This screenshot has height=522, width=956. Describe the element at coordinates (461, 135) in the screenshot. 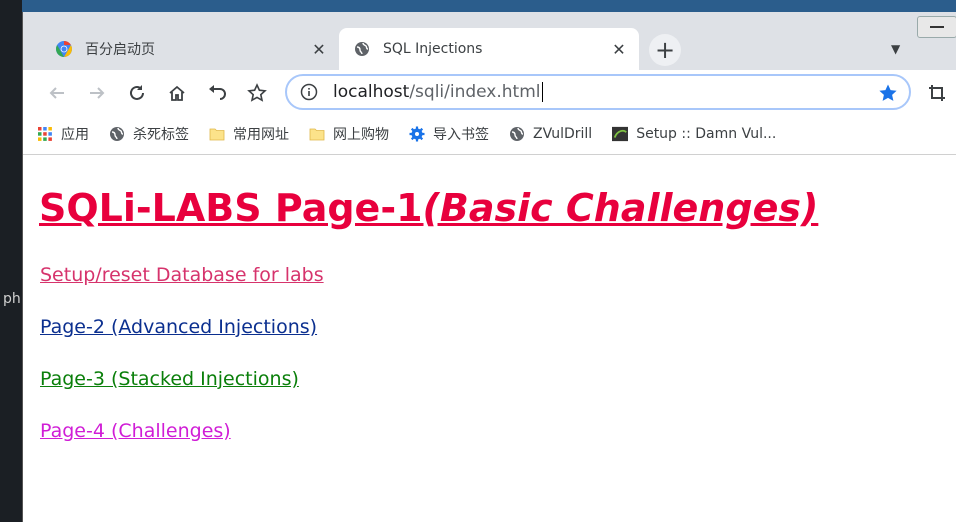

I see `bookmark-label: 导入书签` at that location.